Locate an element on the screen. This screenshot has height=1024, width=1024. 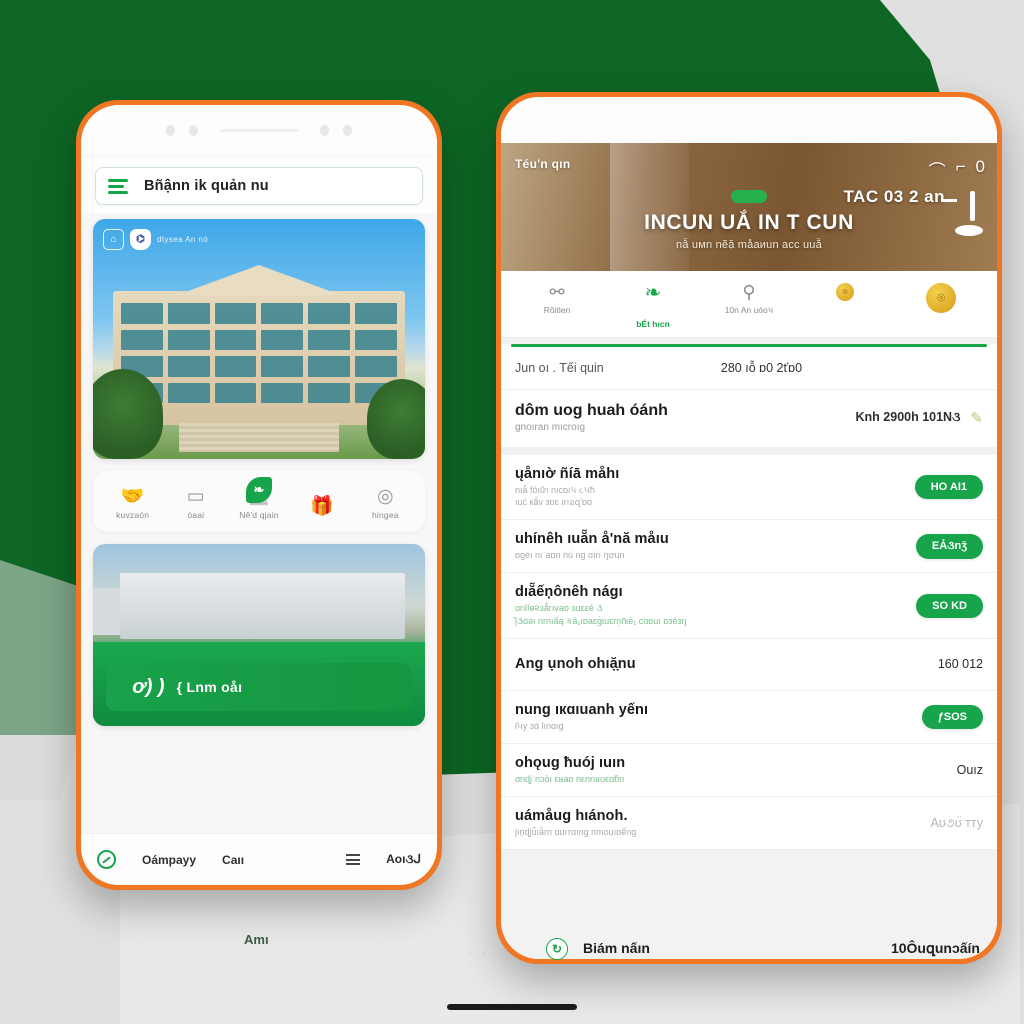
status-bar-left is located at coordinates (259, 131).